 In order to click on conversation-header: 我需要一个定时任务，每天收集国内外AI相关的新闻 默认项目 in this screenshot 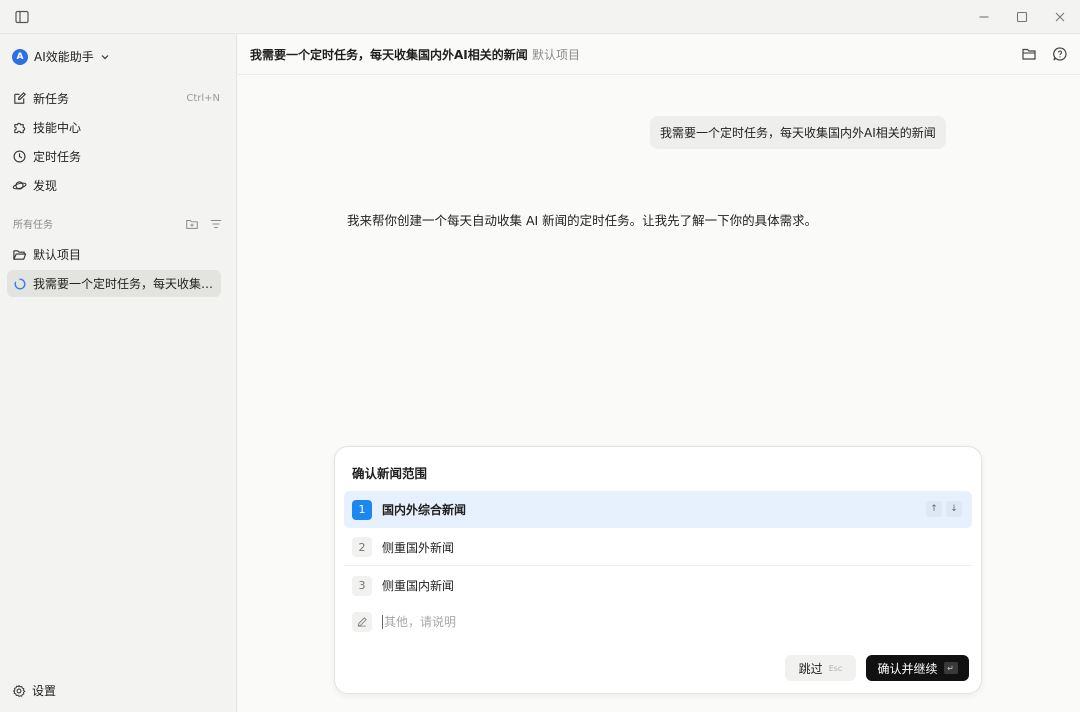, I will do `click(659, 54)`.